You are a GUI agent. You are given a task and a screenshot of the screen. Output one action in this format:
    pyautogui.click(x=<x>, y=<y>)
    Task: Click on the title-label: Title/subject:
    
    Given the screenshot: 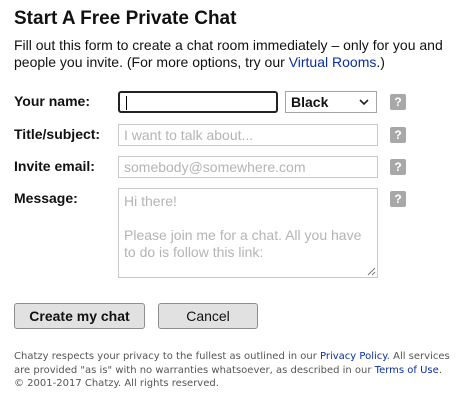 What is the action you would take?
    pyautogui.click(x=57, y=134)
    